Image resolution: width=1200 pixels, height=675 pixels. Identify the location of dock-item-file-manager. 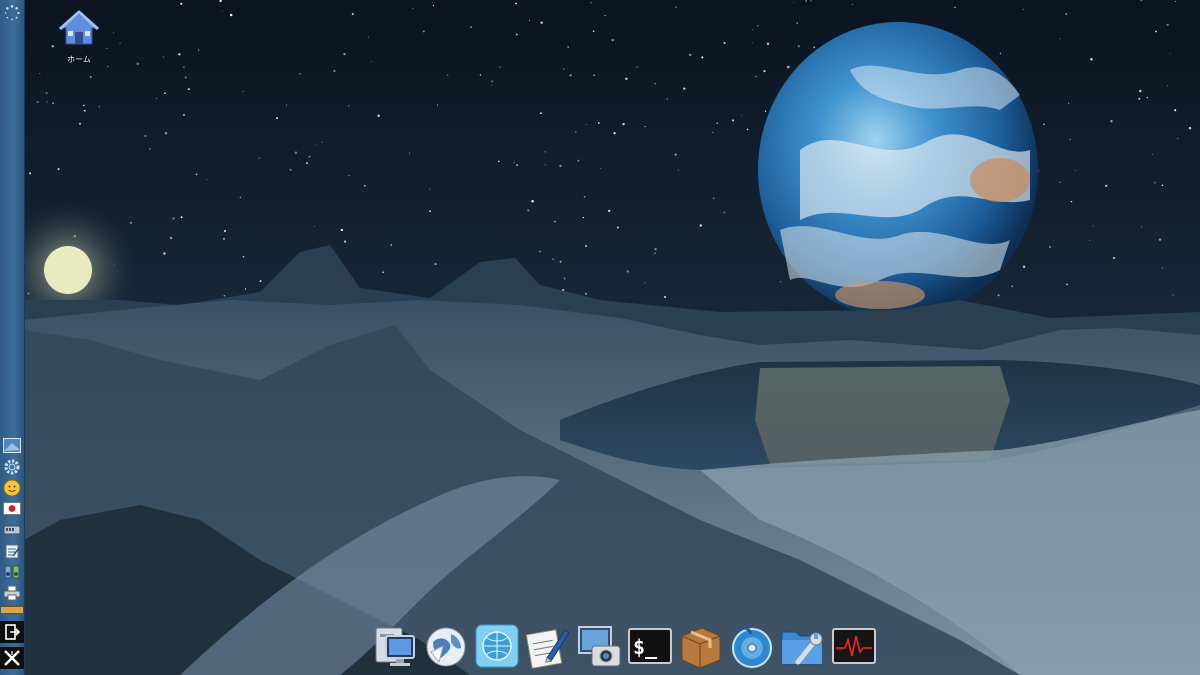
(395, 646).